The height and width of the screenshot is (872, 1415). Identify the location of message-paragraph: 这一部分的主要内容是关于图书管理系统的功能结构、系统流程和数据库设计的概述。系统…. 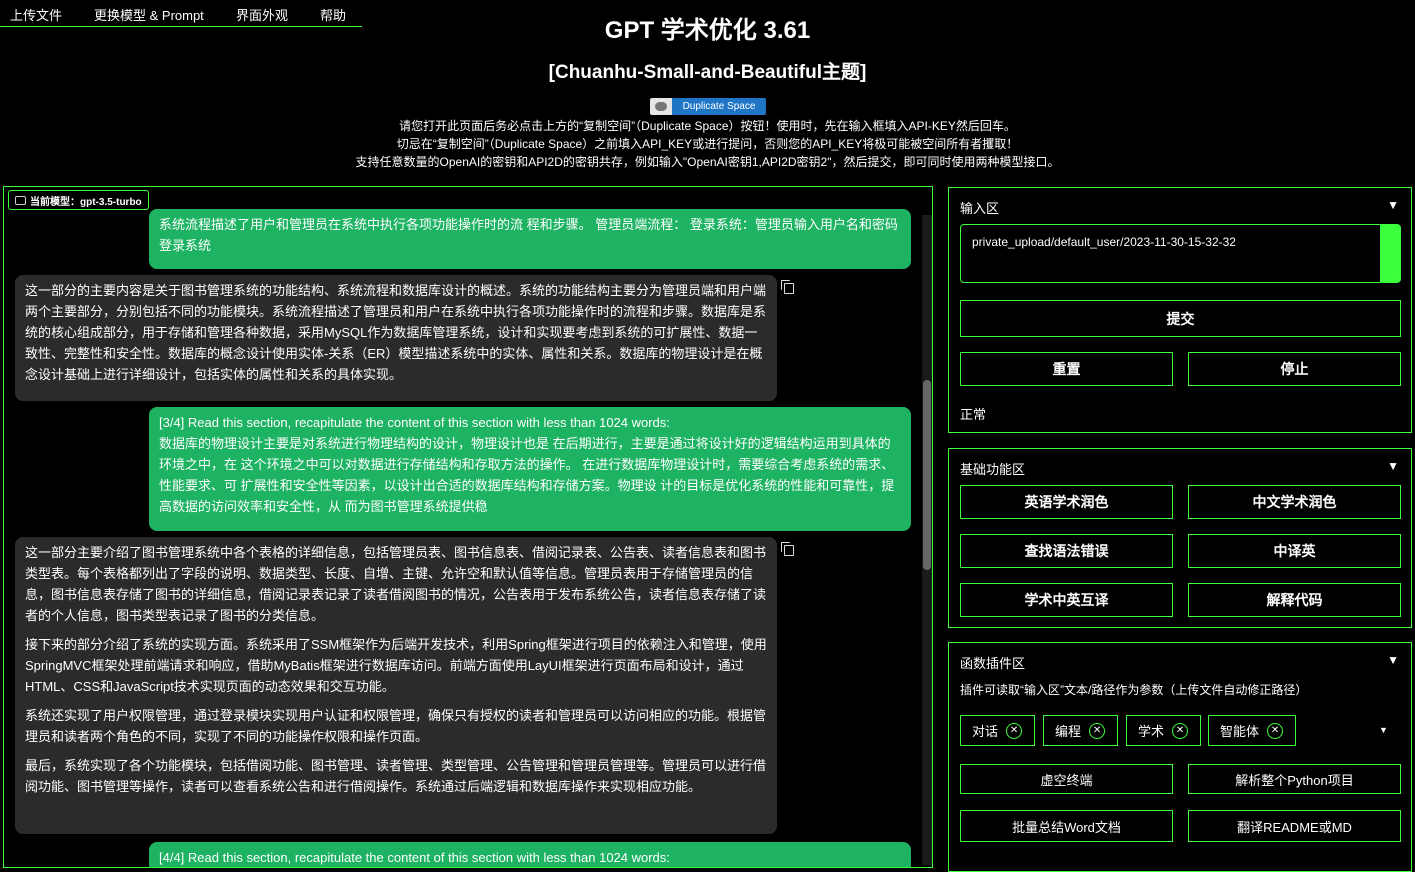
(396, 332).